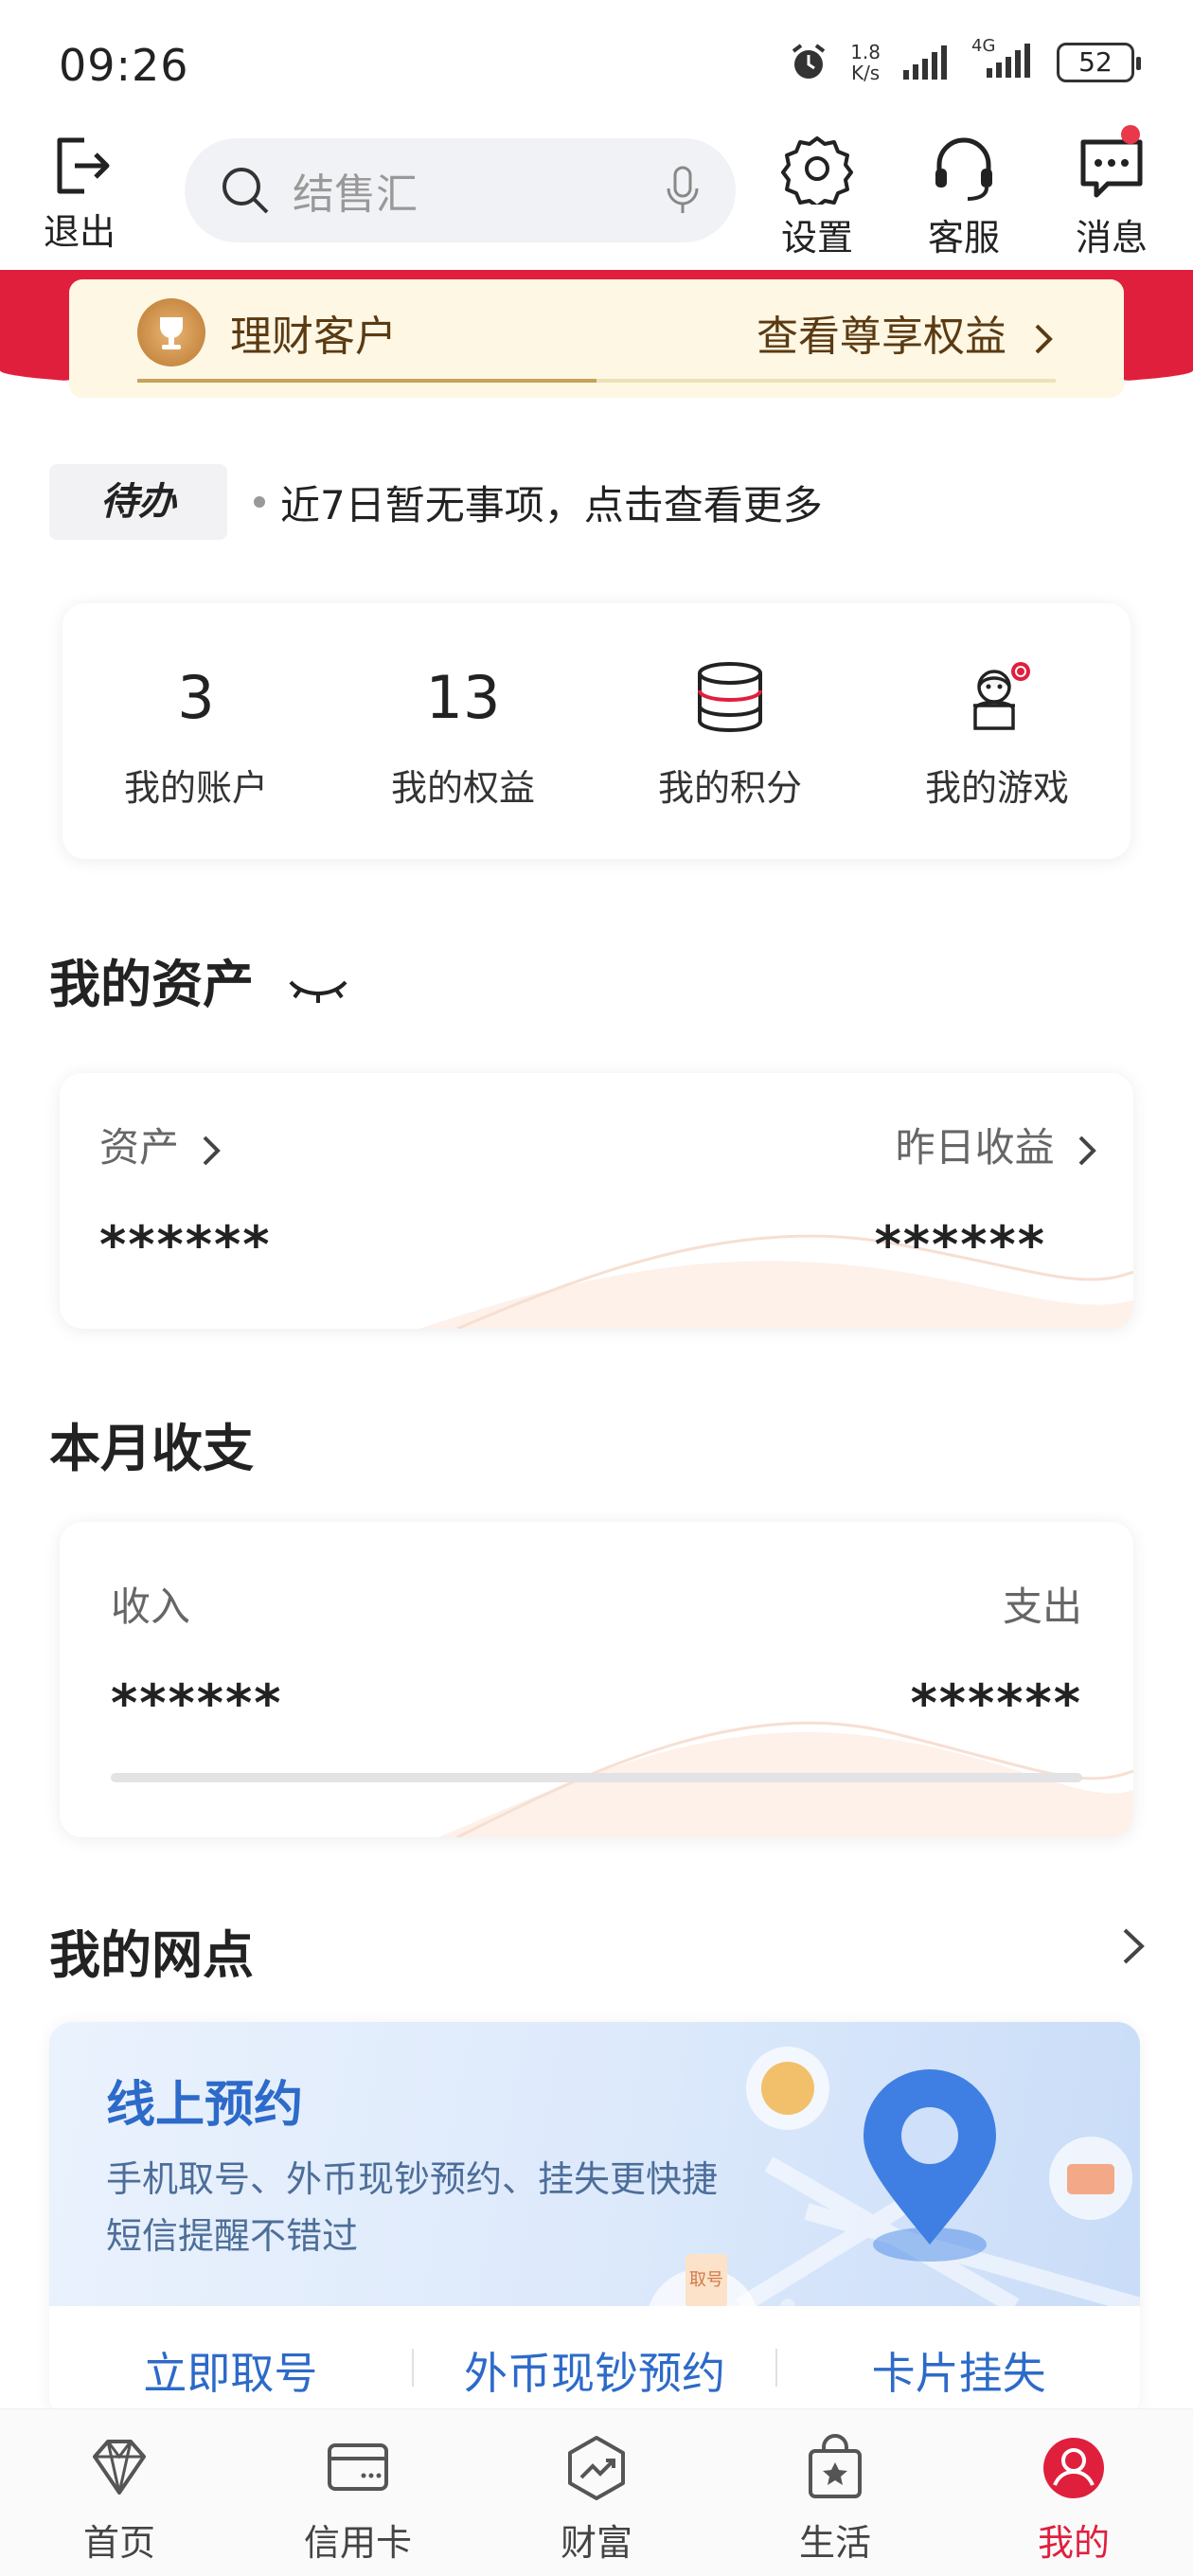 The image size is (1193, 2576). What do you see at coordinates (460, 190) in the screenshot?
I see `search-bar: 结售汇` at bounding box center [460, 190].